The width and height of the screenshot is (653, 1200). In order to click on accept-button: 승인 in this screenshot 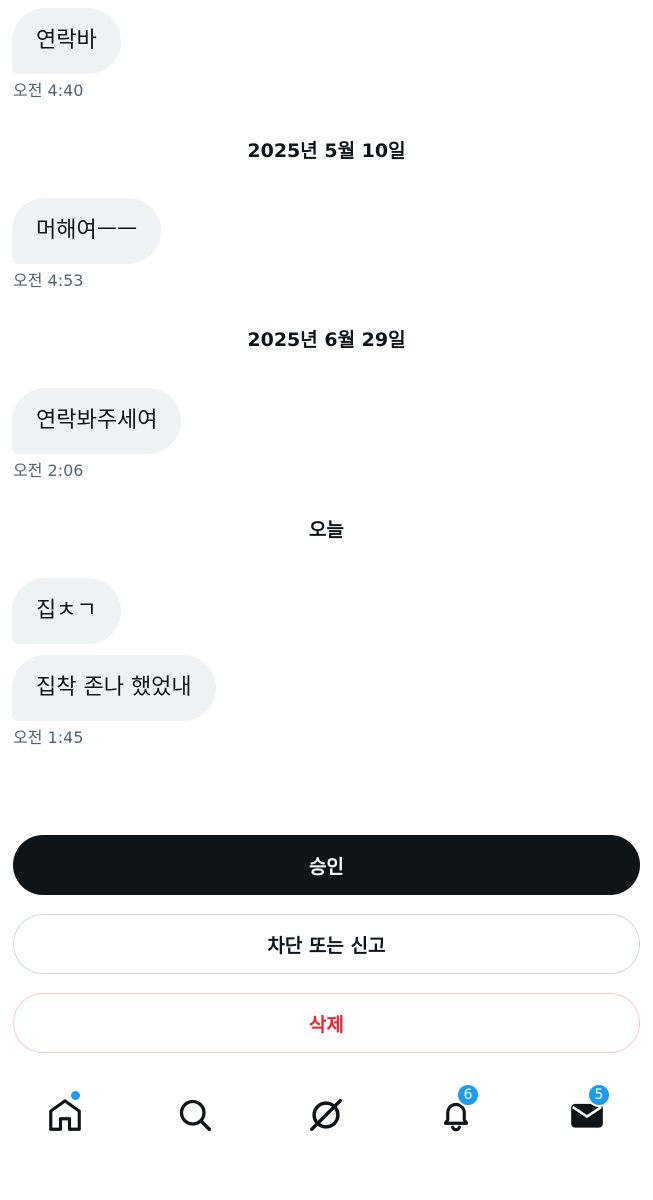, I will do `click(326, 865)`.